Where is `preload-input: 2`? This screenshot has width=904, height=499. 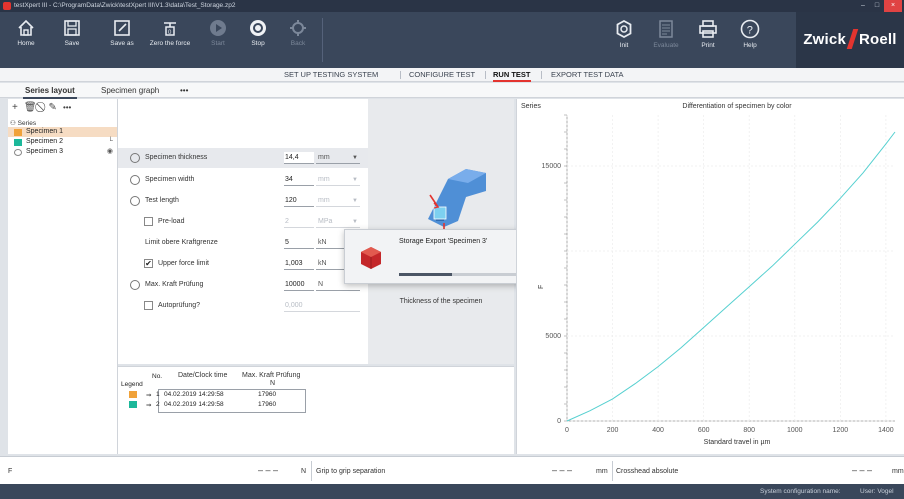 preload-input: 2 is located at coordinates (299, 222).